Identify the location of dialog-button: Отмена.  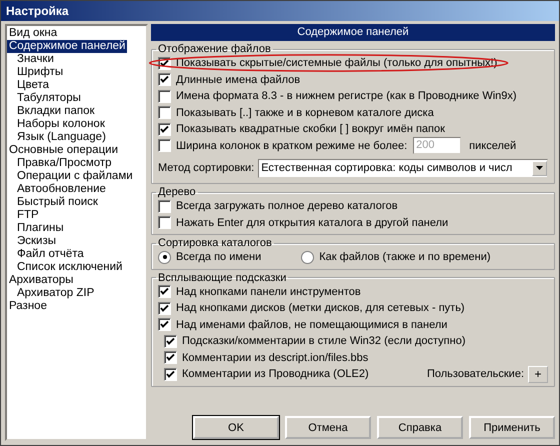
(328, 427).